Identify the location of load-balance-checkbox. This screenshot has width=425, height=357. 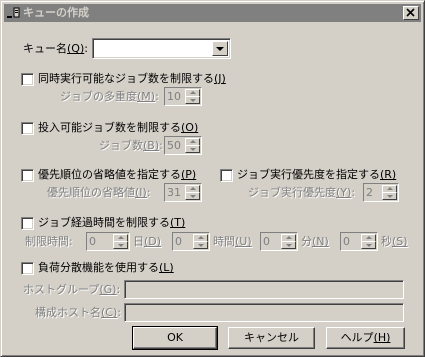
(27, 268).